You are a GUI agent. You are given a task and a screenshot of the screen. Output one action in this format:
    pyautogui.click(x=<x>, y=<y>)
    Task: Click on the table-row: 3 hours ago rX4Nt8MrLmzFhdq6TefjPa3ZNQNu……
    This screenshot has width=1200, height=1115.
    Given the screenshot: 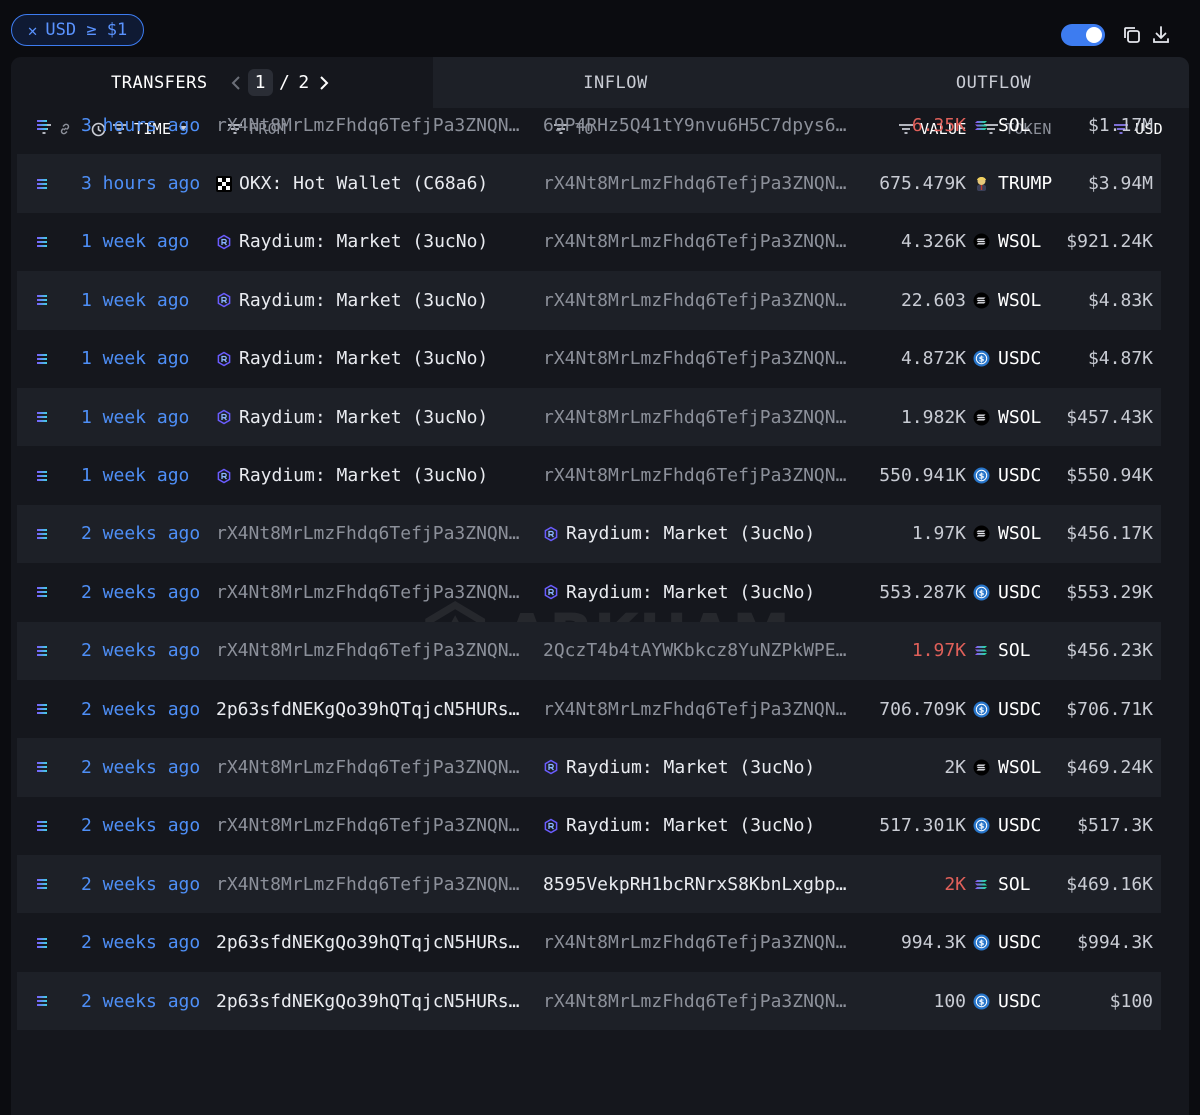 What is the action you would take?
    pyautogui.click(x=589, y=125)
    